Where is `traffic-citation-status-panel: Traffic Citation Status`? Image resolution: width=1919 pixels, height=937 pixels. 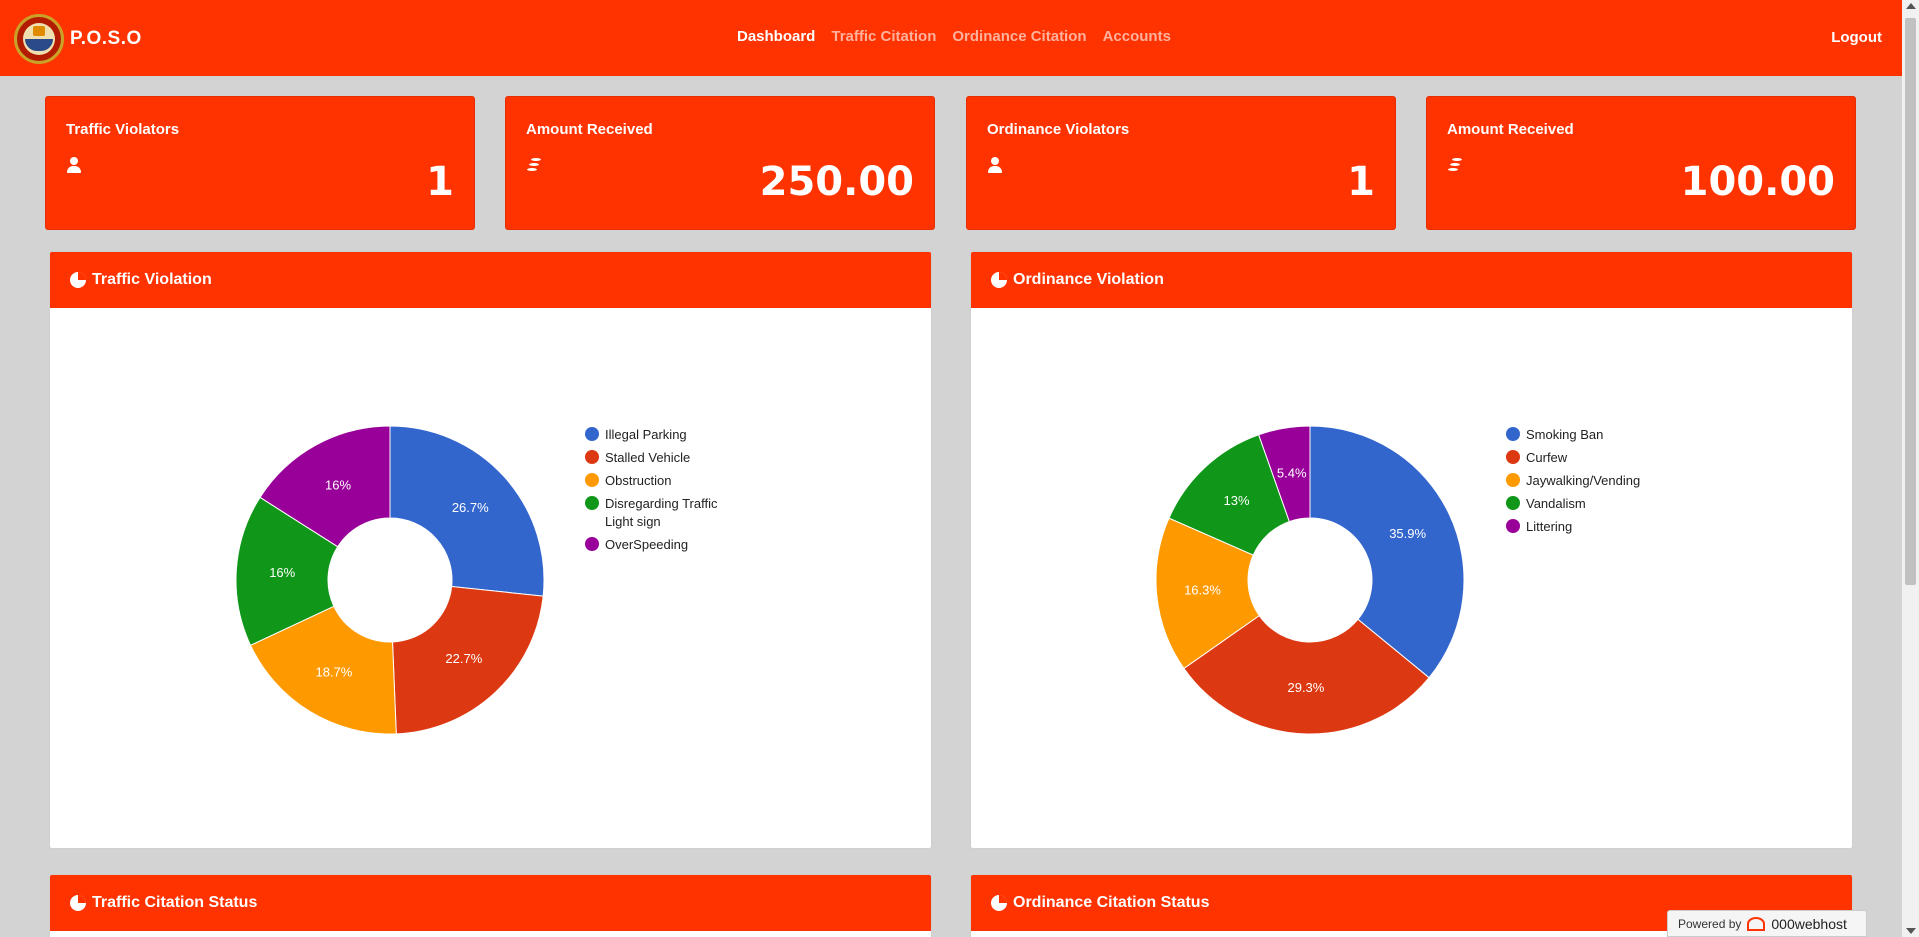
traffic-citation-status-panel: Traffic Citation Status is located at coordinates (490, 905).